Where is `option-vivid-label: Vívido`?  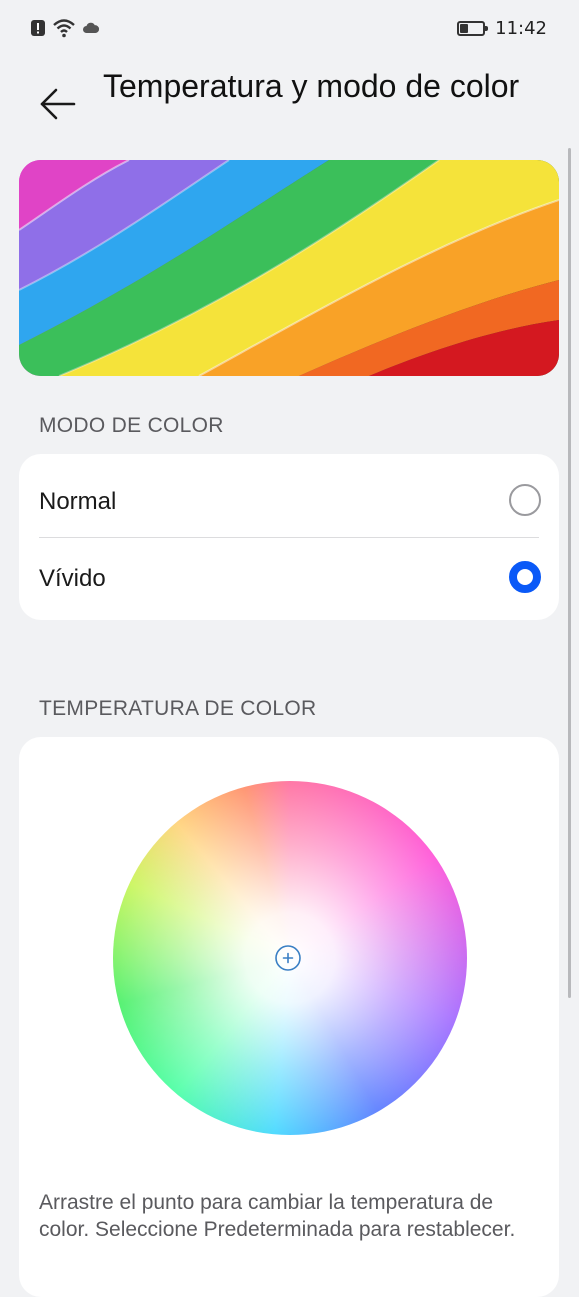
option-vivid-label: Vívido is located at coordinates (72, 578).